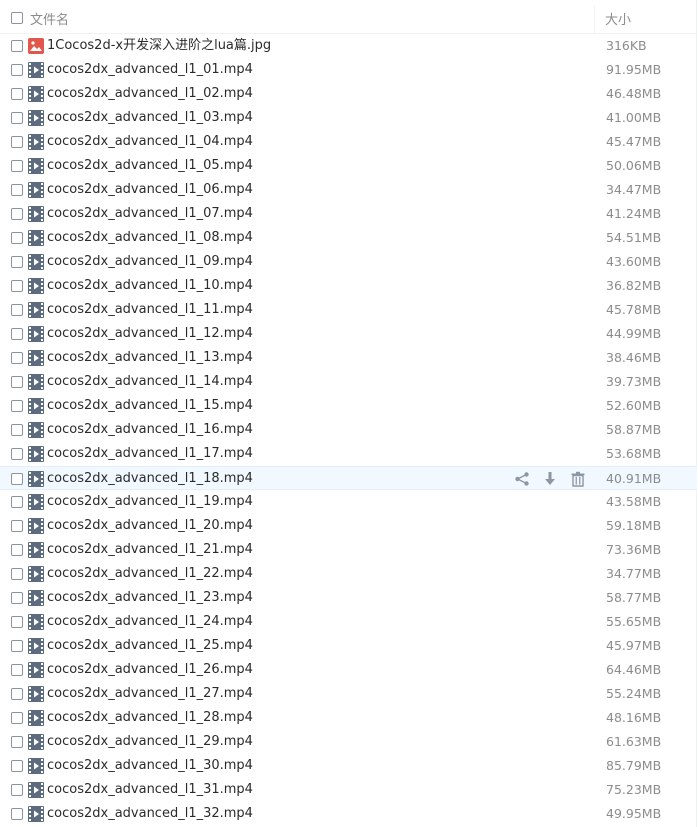 The image size is (698, 827). Describe the element at coordinates (348, 166) in the screenshot. I see `file-row: cocos2dx_advanced_l1_05.mp4 50.06MB` at that location.